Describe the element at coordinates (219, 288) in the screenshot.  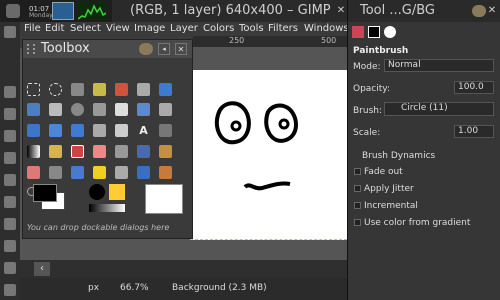
I see `status-info: Background (2.3 MB)` at that location.